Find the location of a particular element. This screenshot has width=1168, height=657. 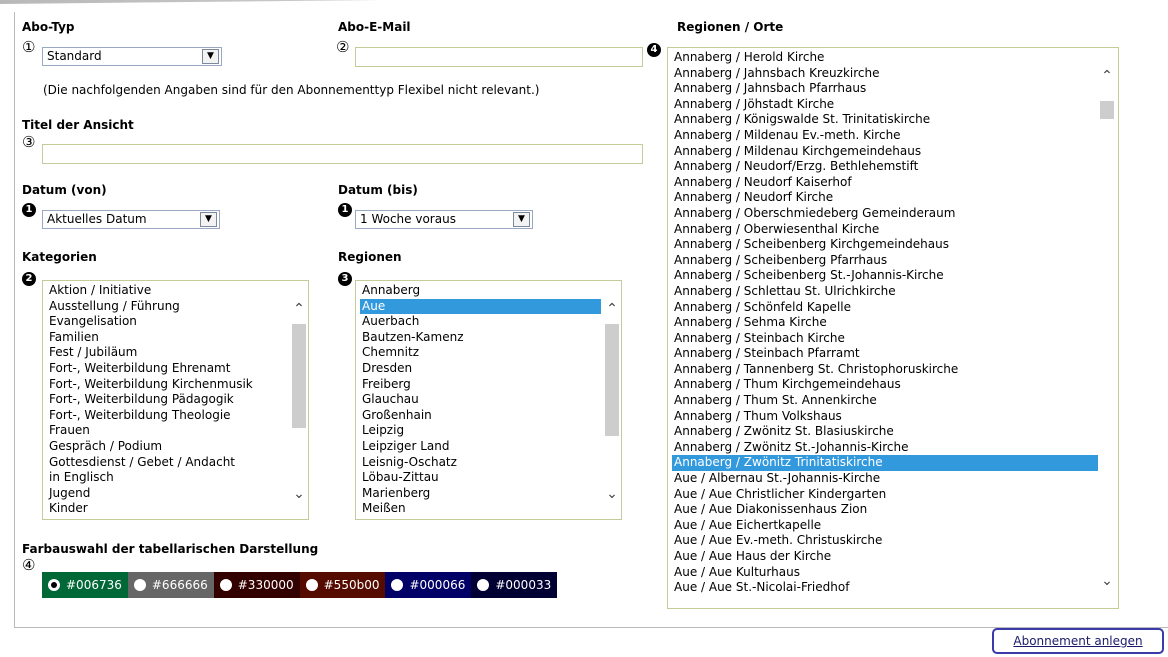

color-option: #666666 is located at coordinates (170, 585).